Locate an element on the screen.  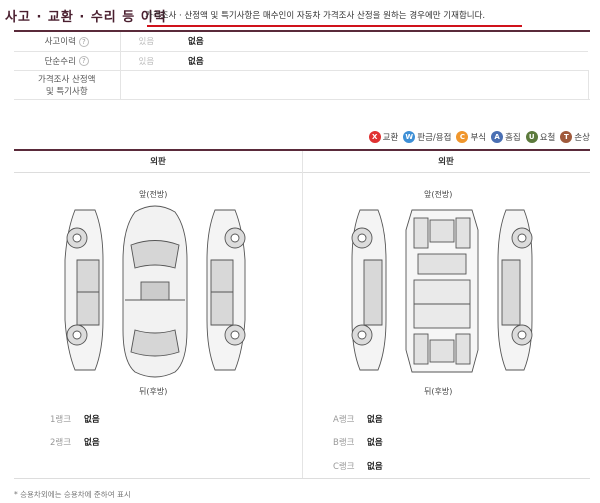
rank-c: C랭크 없음 is located at coordinates (358, 467).